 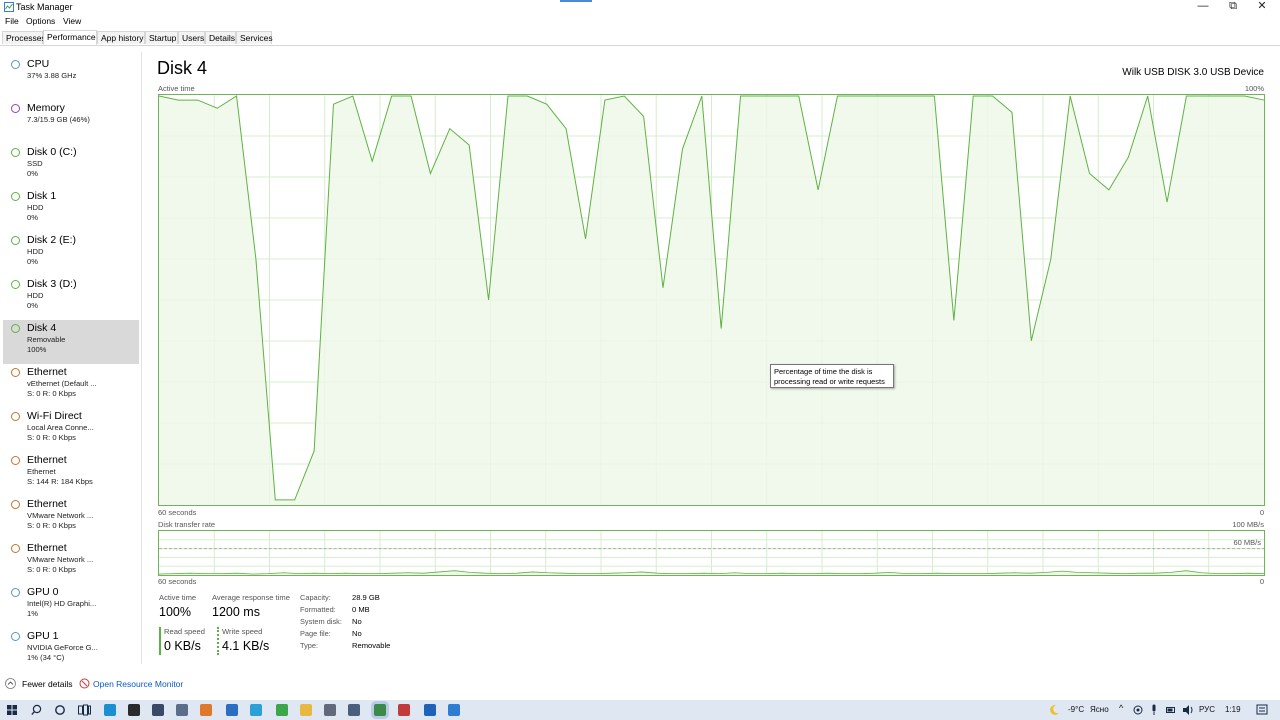 I want to click on task-manager-icon, so click(x=9, y=7).